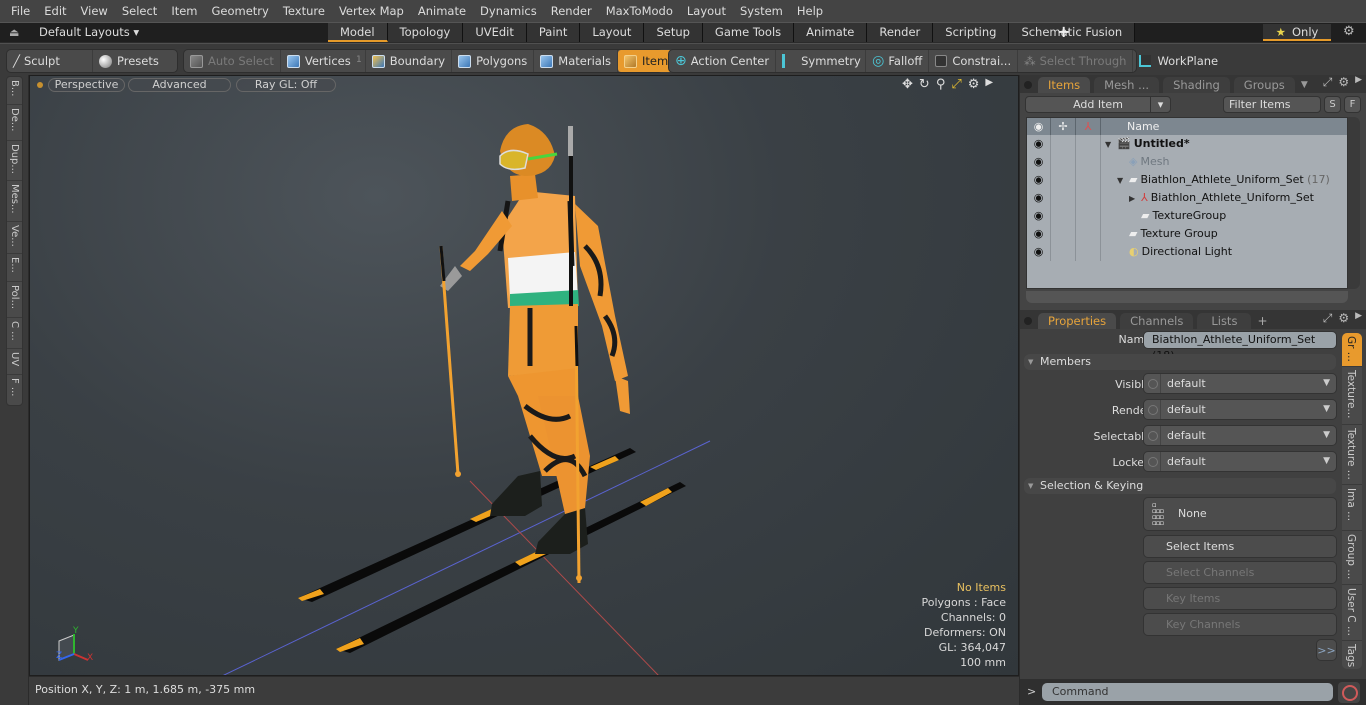  What do you see at coordinates (14, 32) in the screenshot?
I see `layout-collapse-icon: ⏏` at bounding box center [14, 32].